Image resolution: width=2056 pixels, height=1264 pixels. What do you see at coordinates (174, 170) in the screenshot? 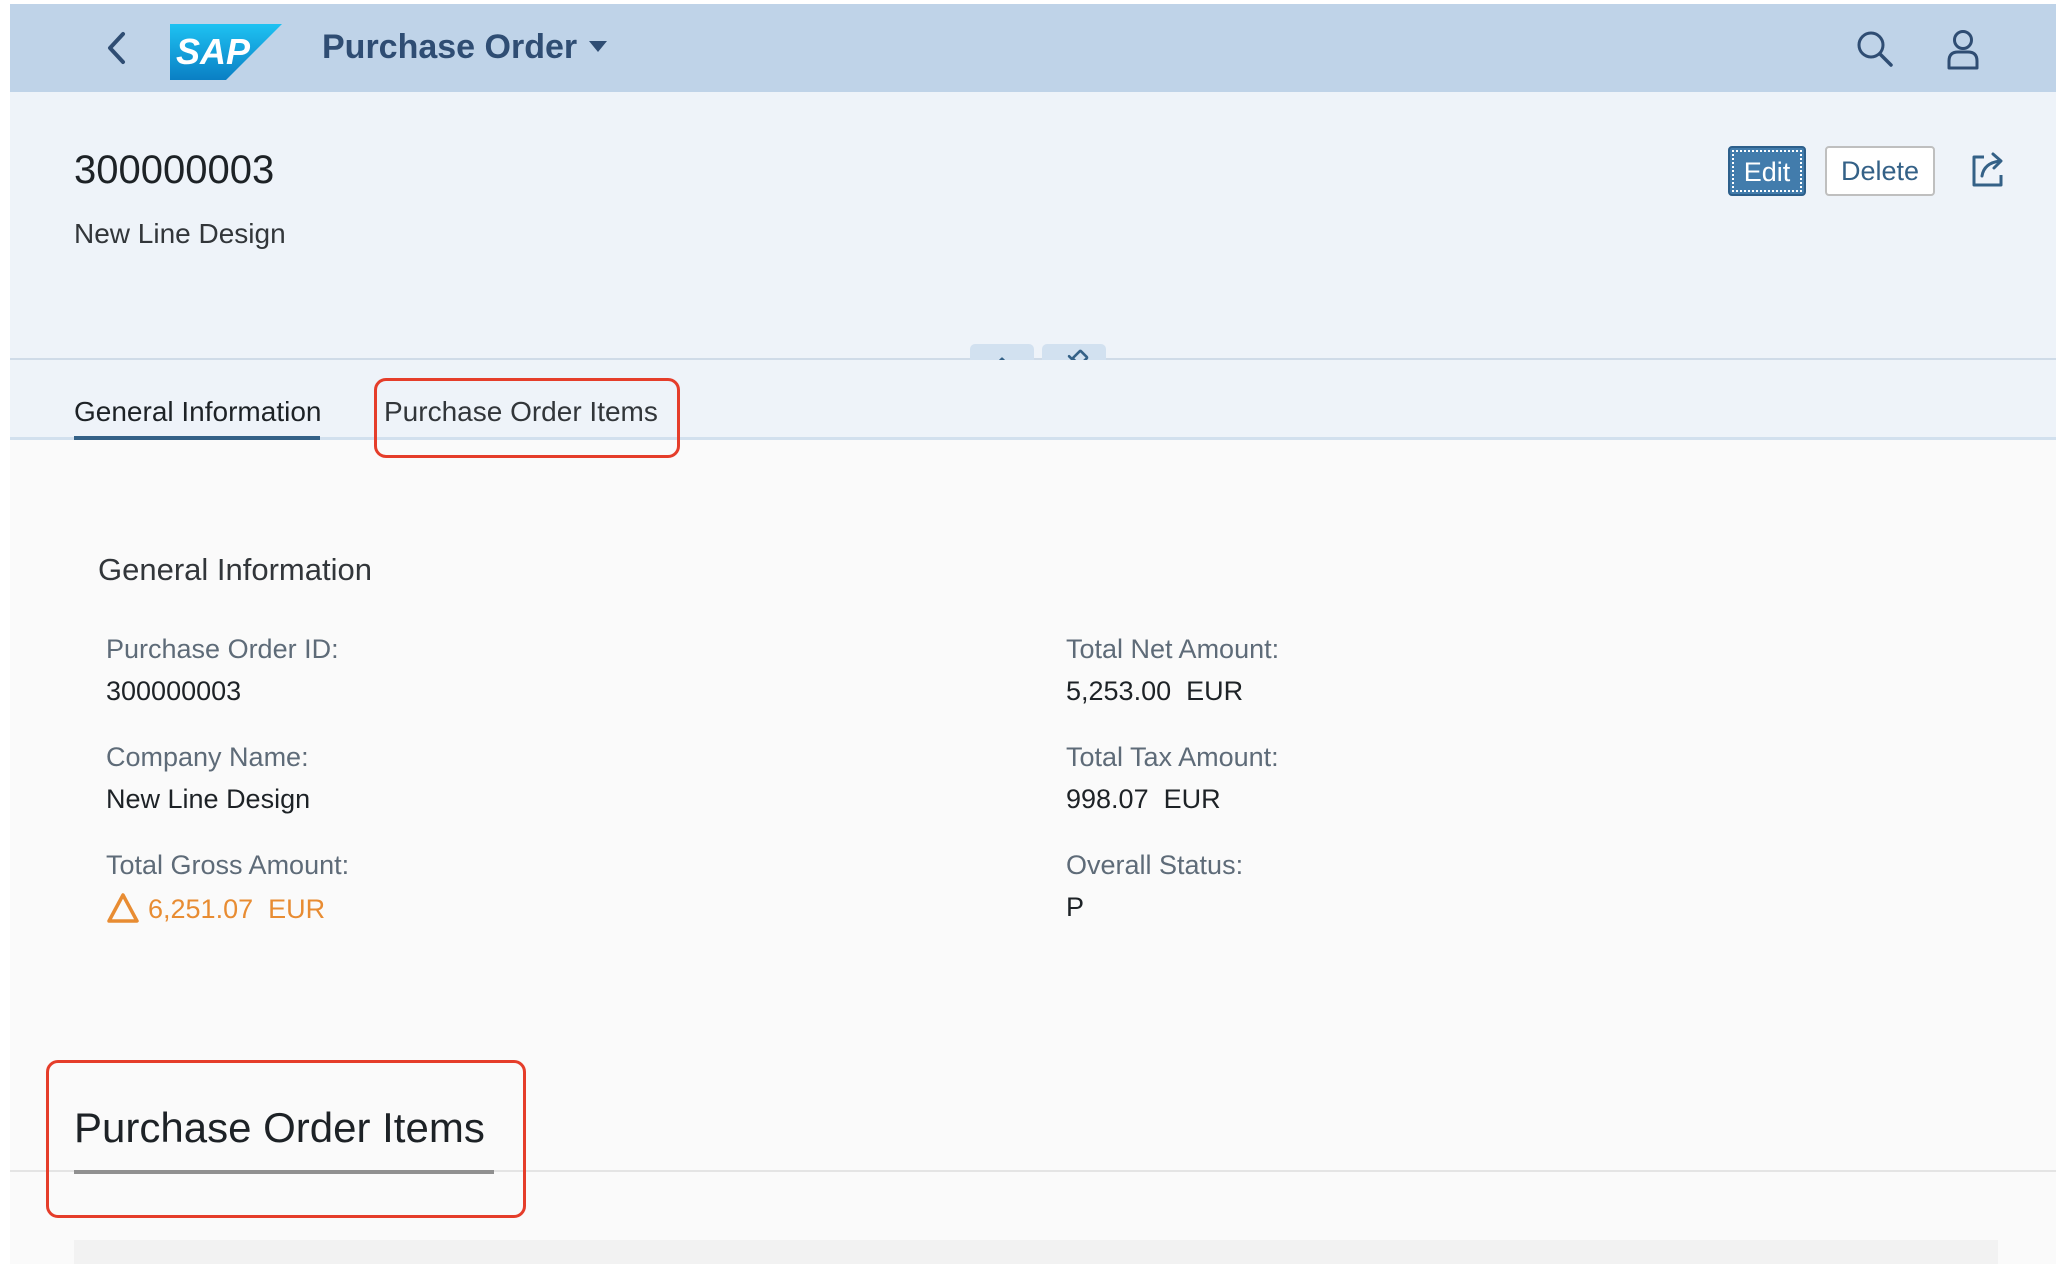
I see `object-title: 300000003` at bounding box center [174, 170].